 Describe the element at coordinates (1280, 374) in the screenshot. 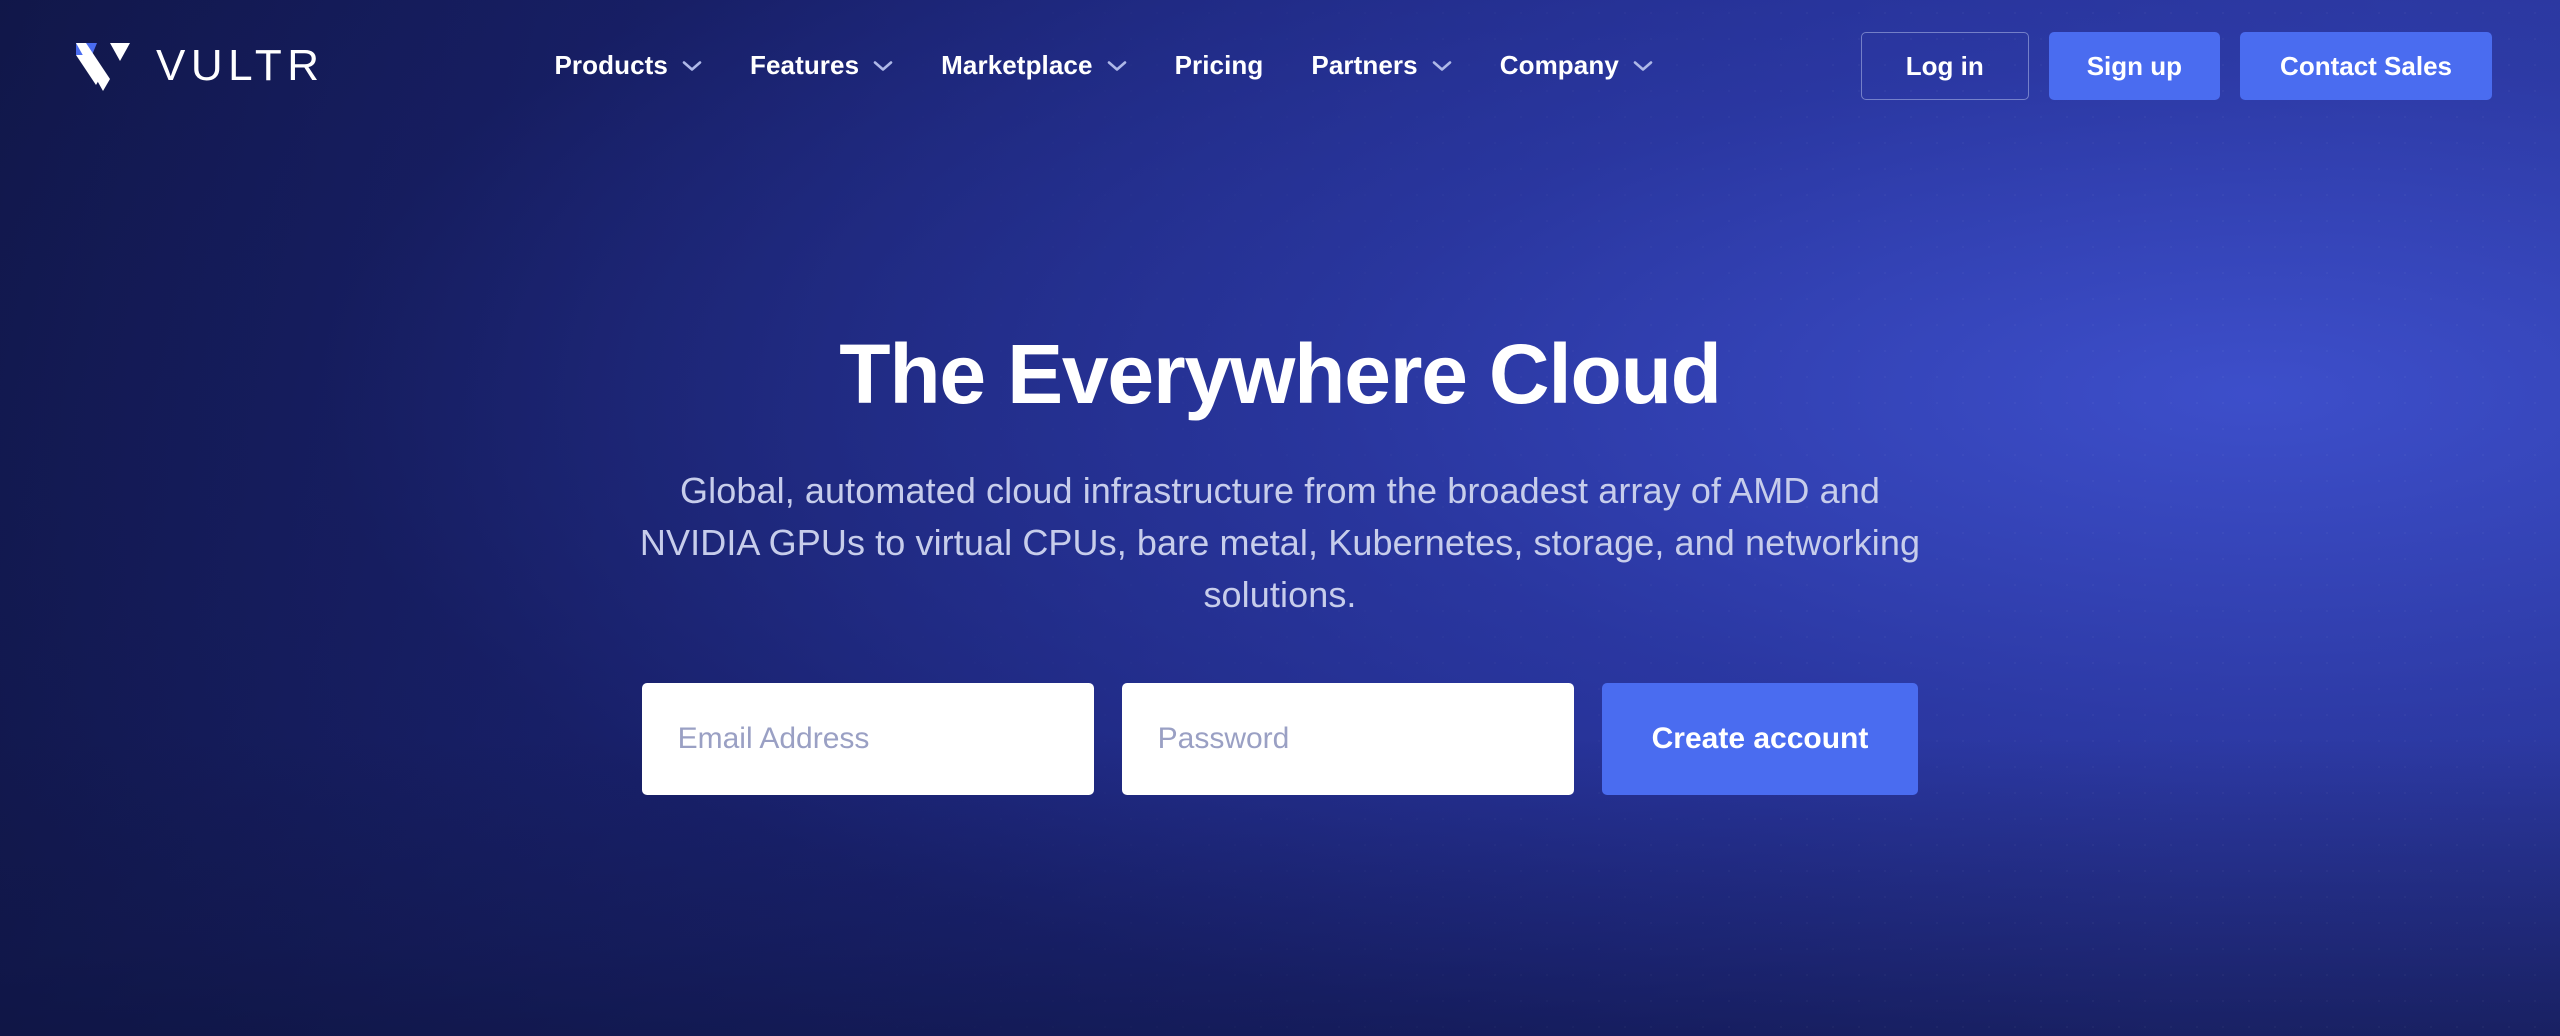

I see `page-title: The Everywhere Cloud` at that location.